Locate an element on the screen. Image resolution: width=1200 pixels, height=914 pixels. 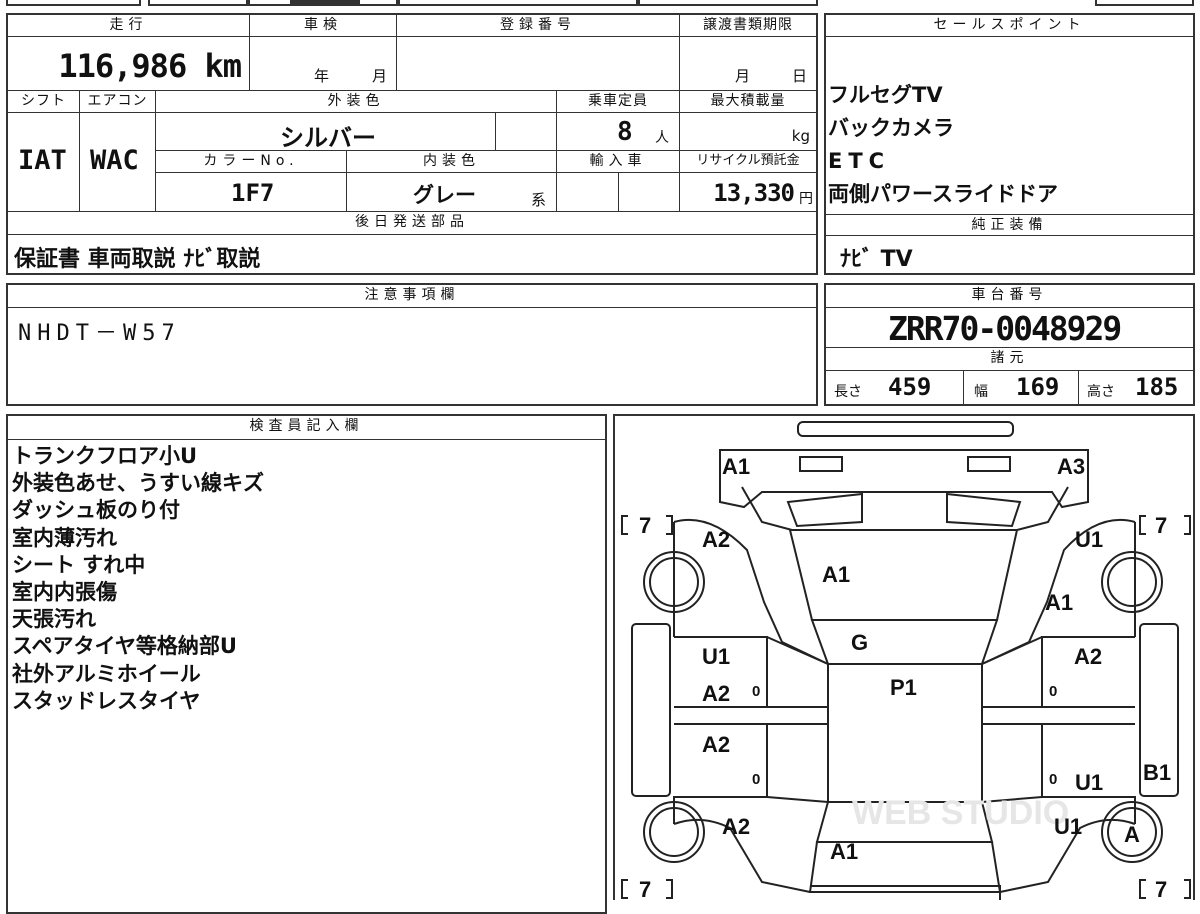
ac-value: WAC is located at coordinates (118, 162).